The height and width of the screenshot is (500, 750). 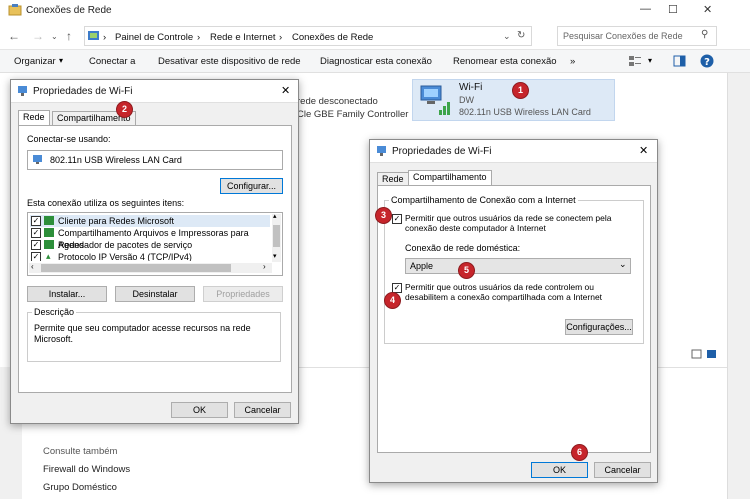 I want to click on chevron-down-icon: ⌄, so click(x=623, y=264).